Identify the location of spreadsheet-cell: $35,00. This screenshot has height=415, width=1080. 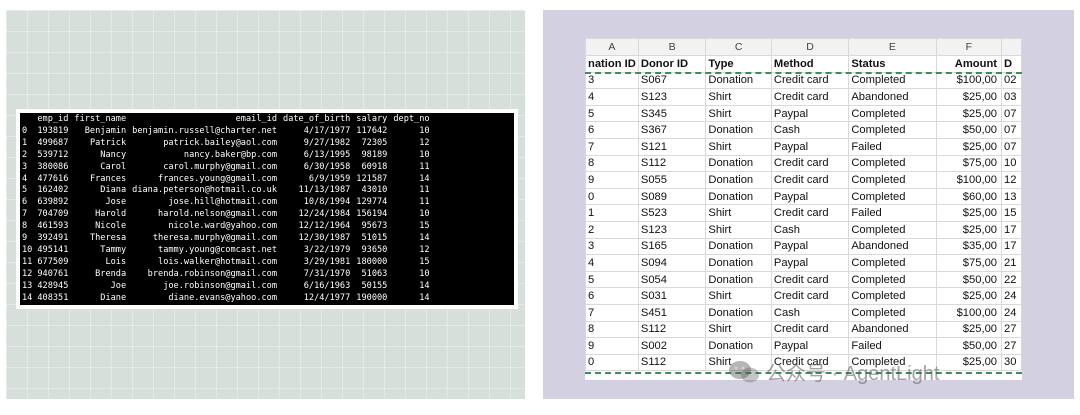
(969, 246).